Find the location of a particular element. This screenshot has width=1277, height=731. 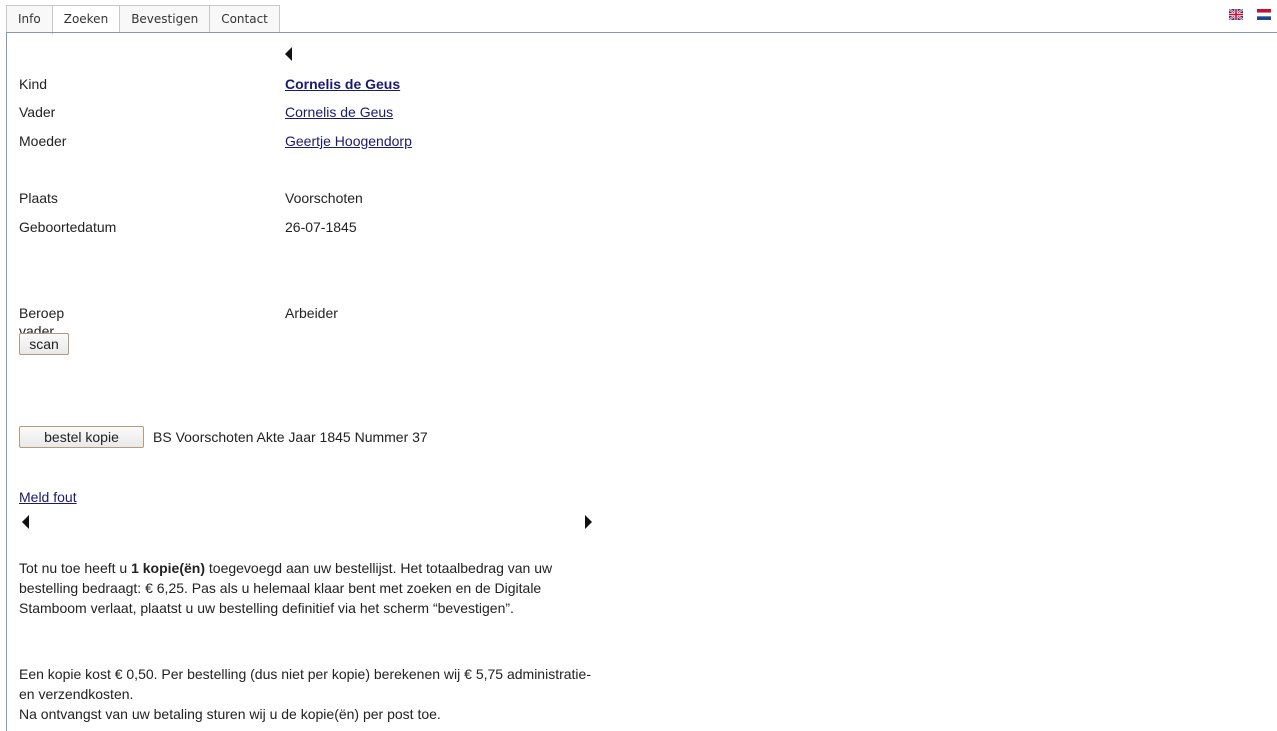

geboortedatum-label: Geboortedatum is located at coordinates (68, 227).